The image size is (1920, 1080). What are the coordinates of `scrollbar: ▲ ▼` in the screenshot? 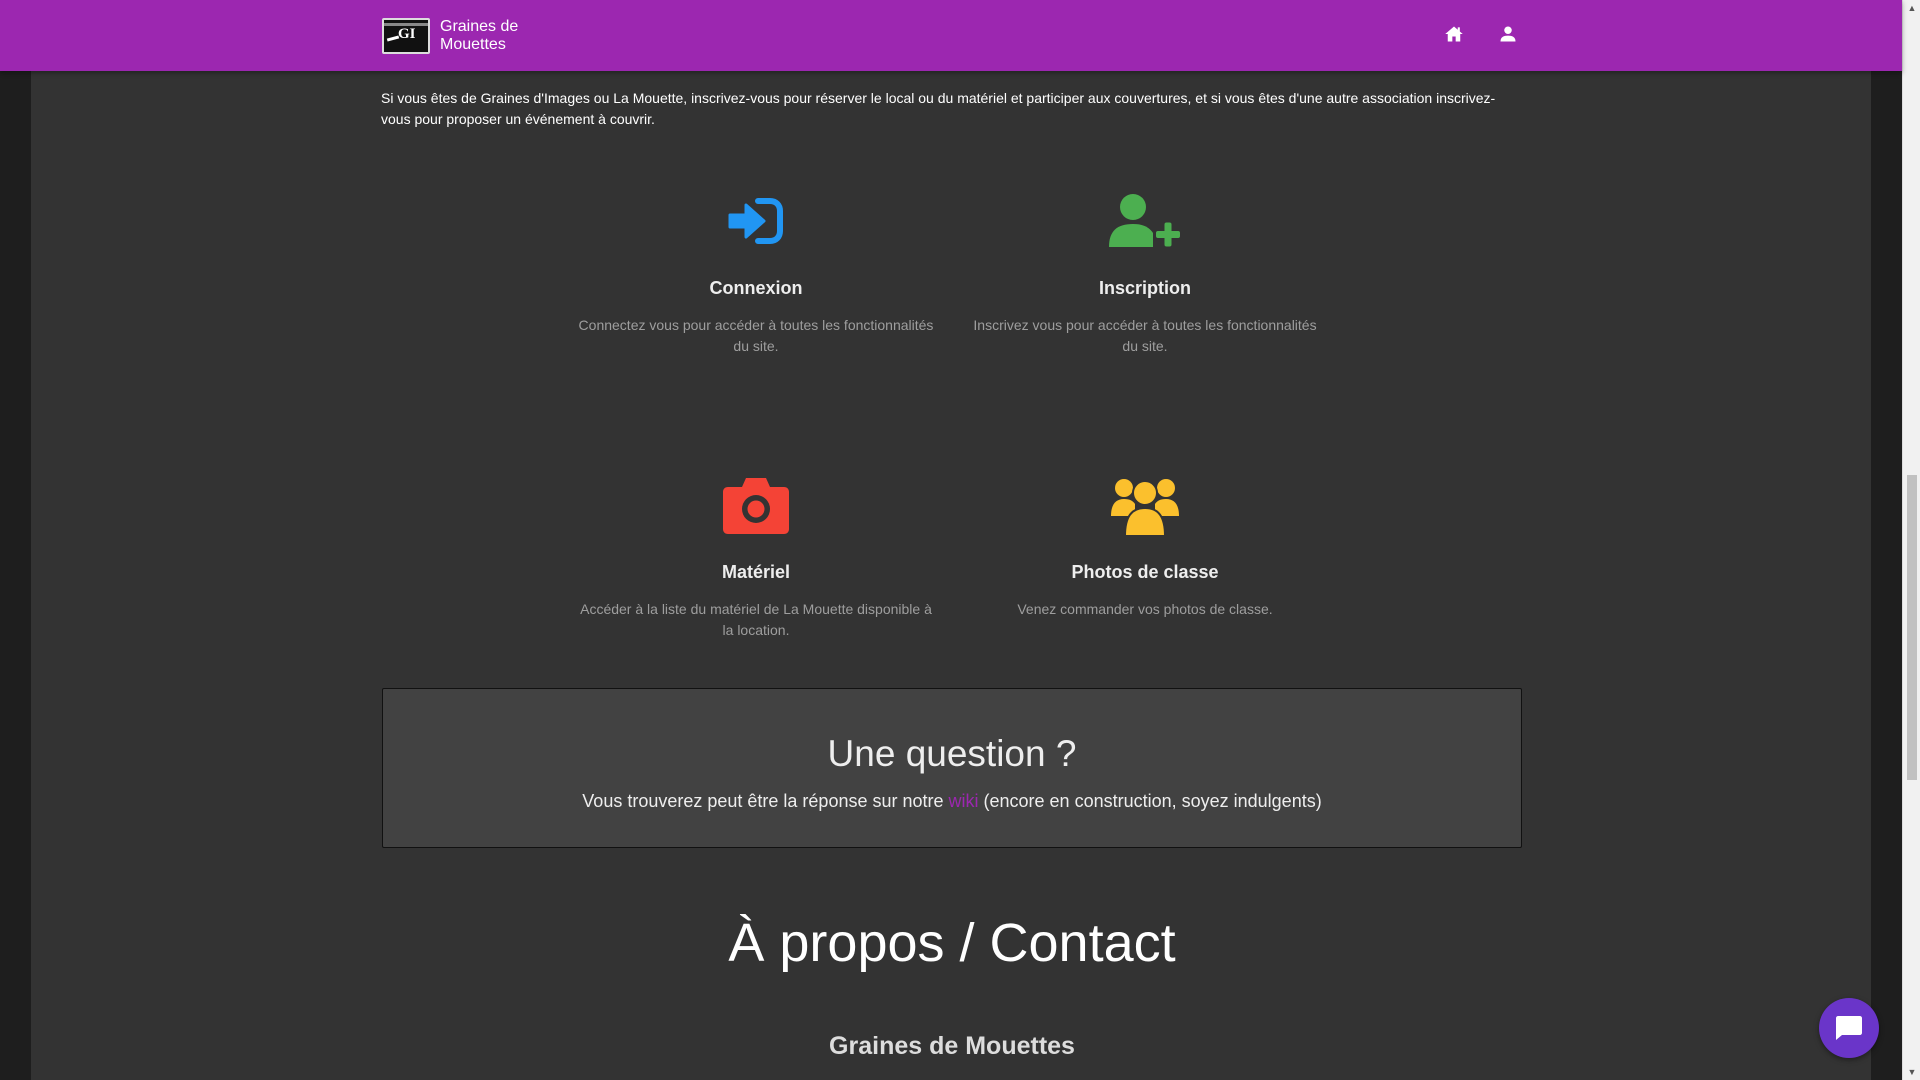 It's located at (1911, 540).